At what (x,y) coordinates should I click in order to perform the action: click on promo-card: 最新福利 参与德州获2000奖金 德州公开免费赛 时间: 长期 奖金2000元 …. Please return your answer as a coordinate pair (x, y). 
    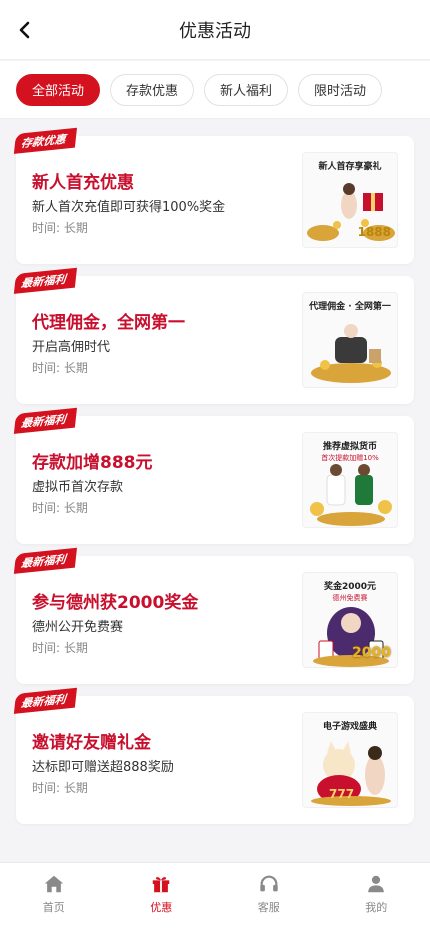
    Looking at the image, I should click on (213, 615).